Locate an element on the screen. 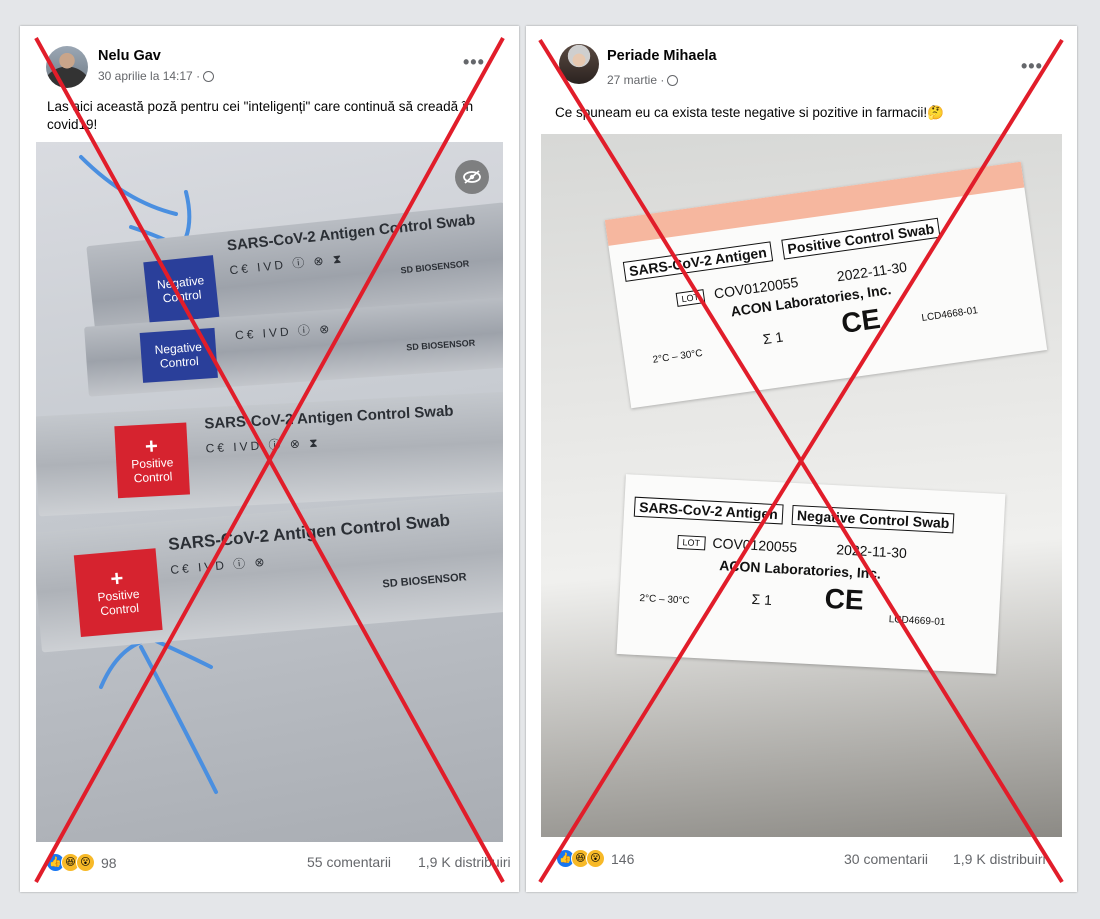 The width and height of the screenshot is (1100, 919). label-stripe is located at coordinates (814, 203).